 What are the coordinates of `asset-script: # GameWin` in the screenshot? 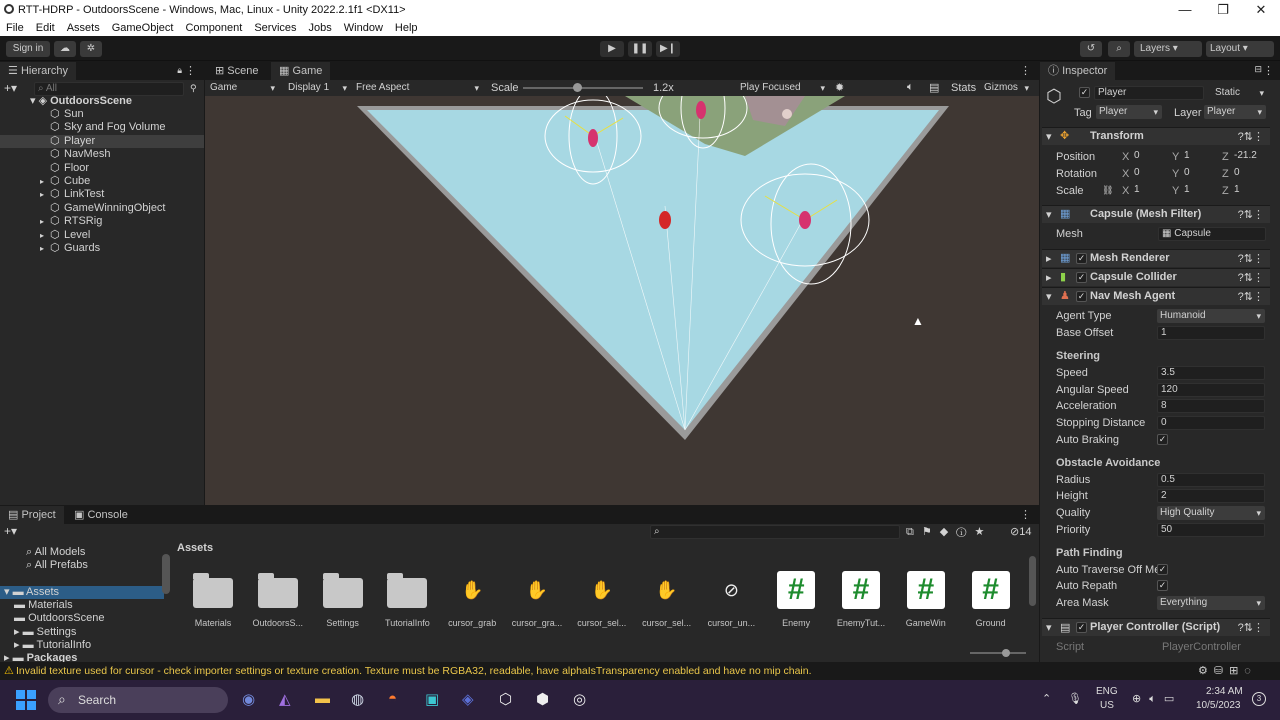 It's located at (926, 604).